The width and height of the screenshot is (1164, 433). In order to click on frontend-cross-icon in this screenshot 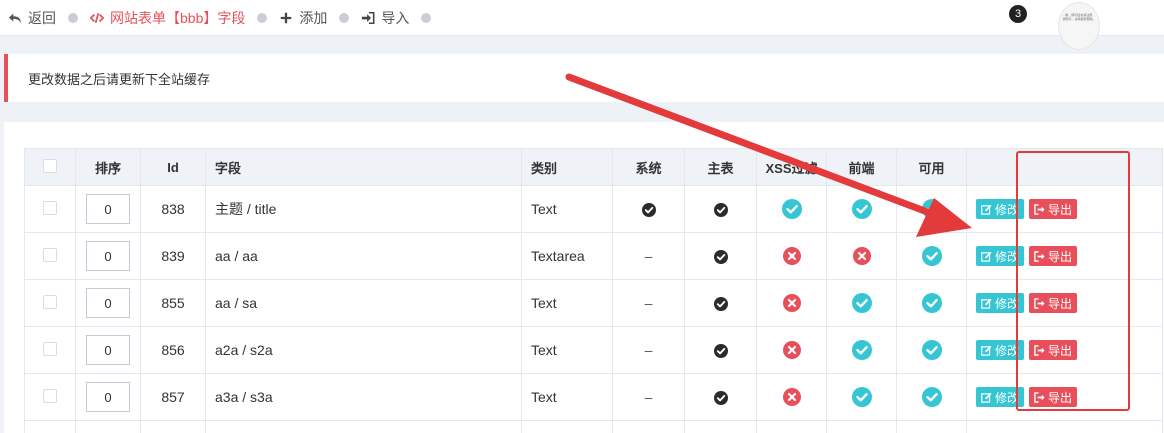, I will do `click(861, 256)`.